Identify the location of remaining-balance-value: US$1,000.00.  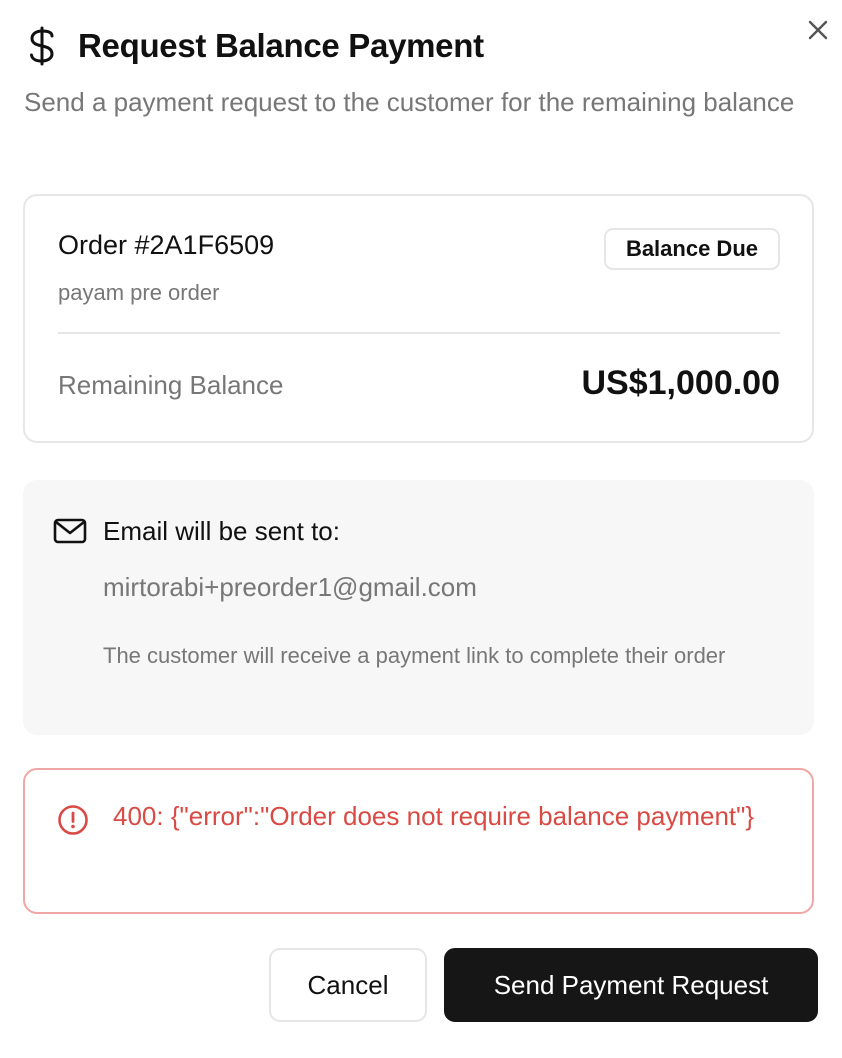
(681, 383).